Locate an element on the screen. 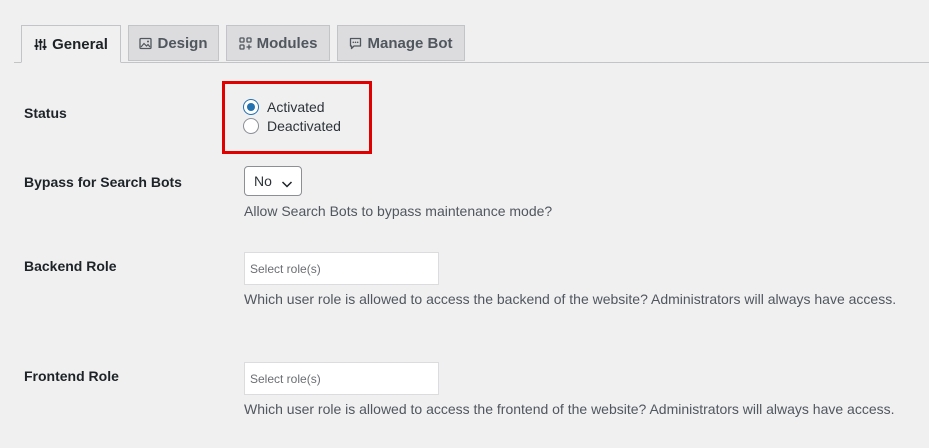 This screenshot has height=448, width=929. tab-manage-bot: Manage Bot is located at coordinates (401, 43).